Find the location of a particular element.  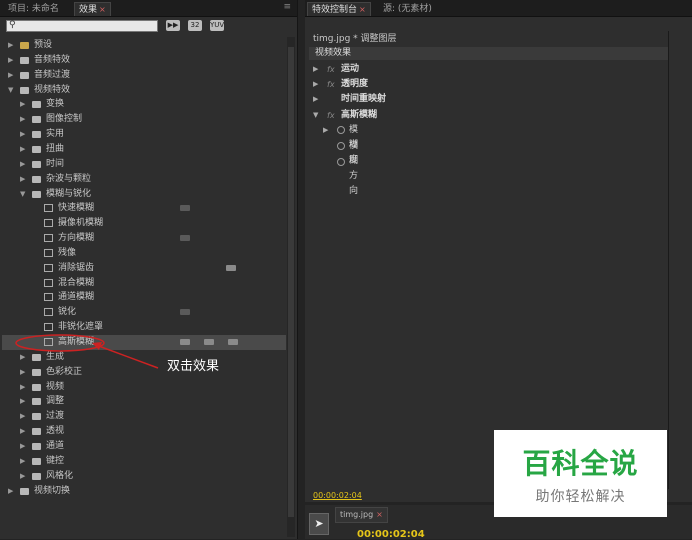

right-tab-bar: 特效控制台 × 源: (无素材) is located at coordinates (498, 8).